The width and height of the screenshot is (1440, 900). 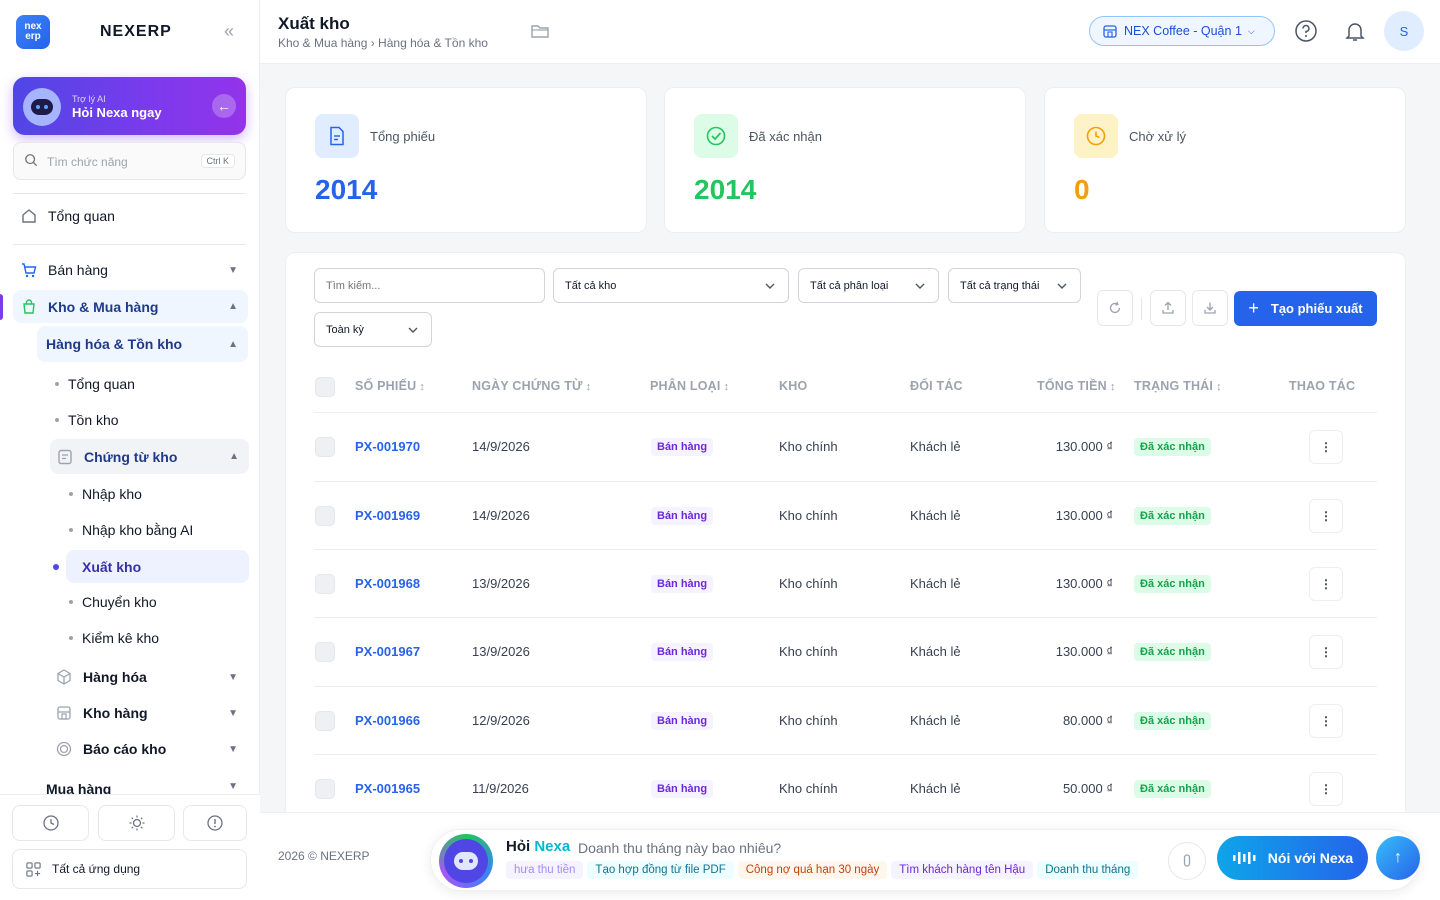 I want to click on stat-label: Tổng phiếu, so click(x=403, y=136).